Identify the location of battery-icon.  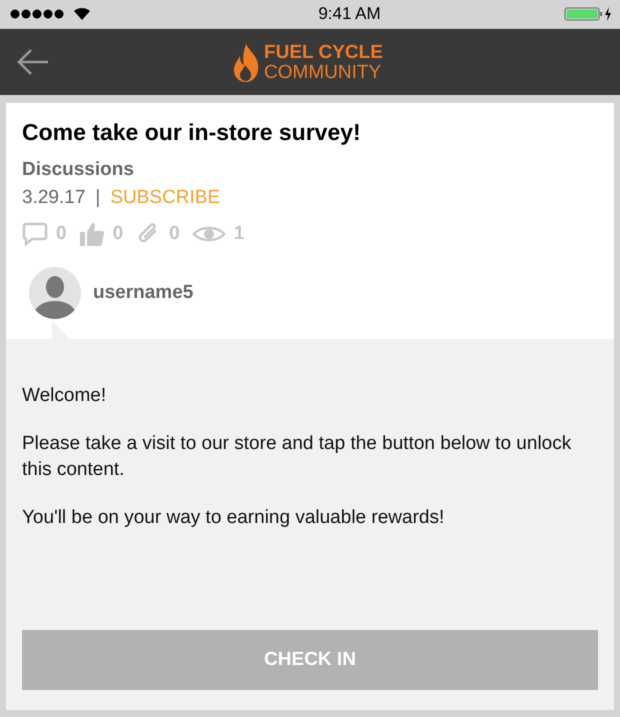
(588, 14).